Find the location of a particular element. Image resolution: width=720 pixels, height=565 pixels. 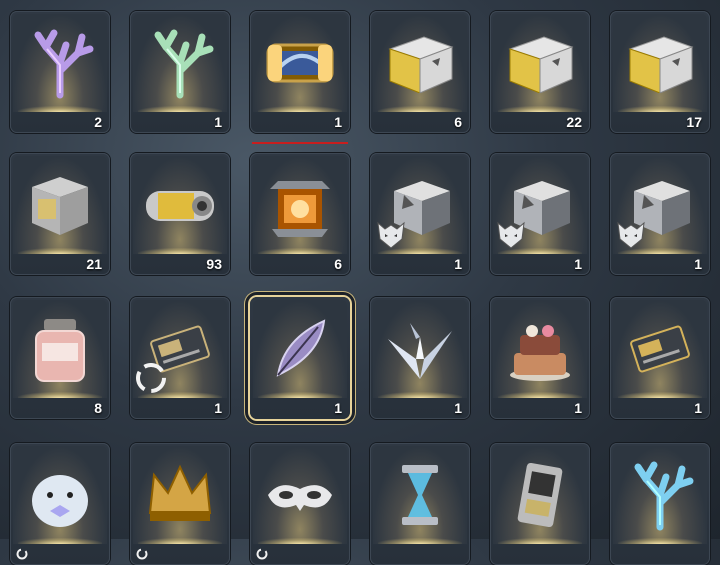

capsule-box-icon is located at coordinates (300, 63).